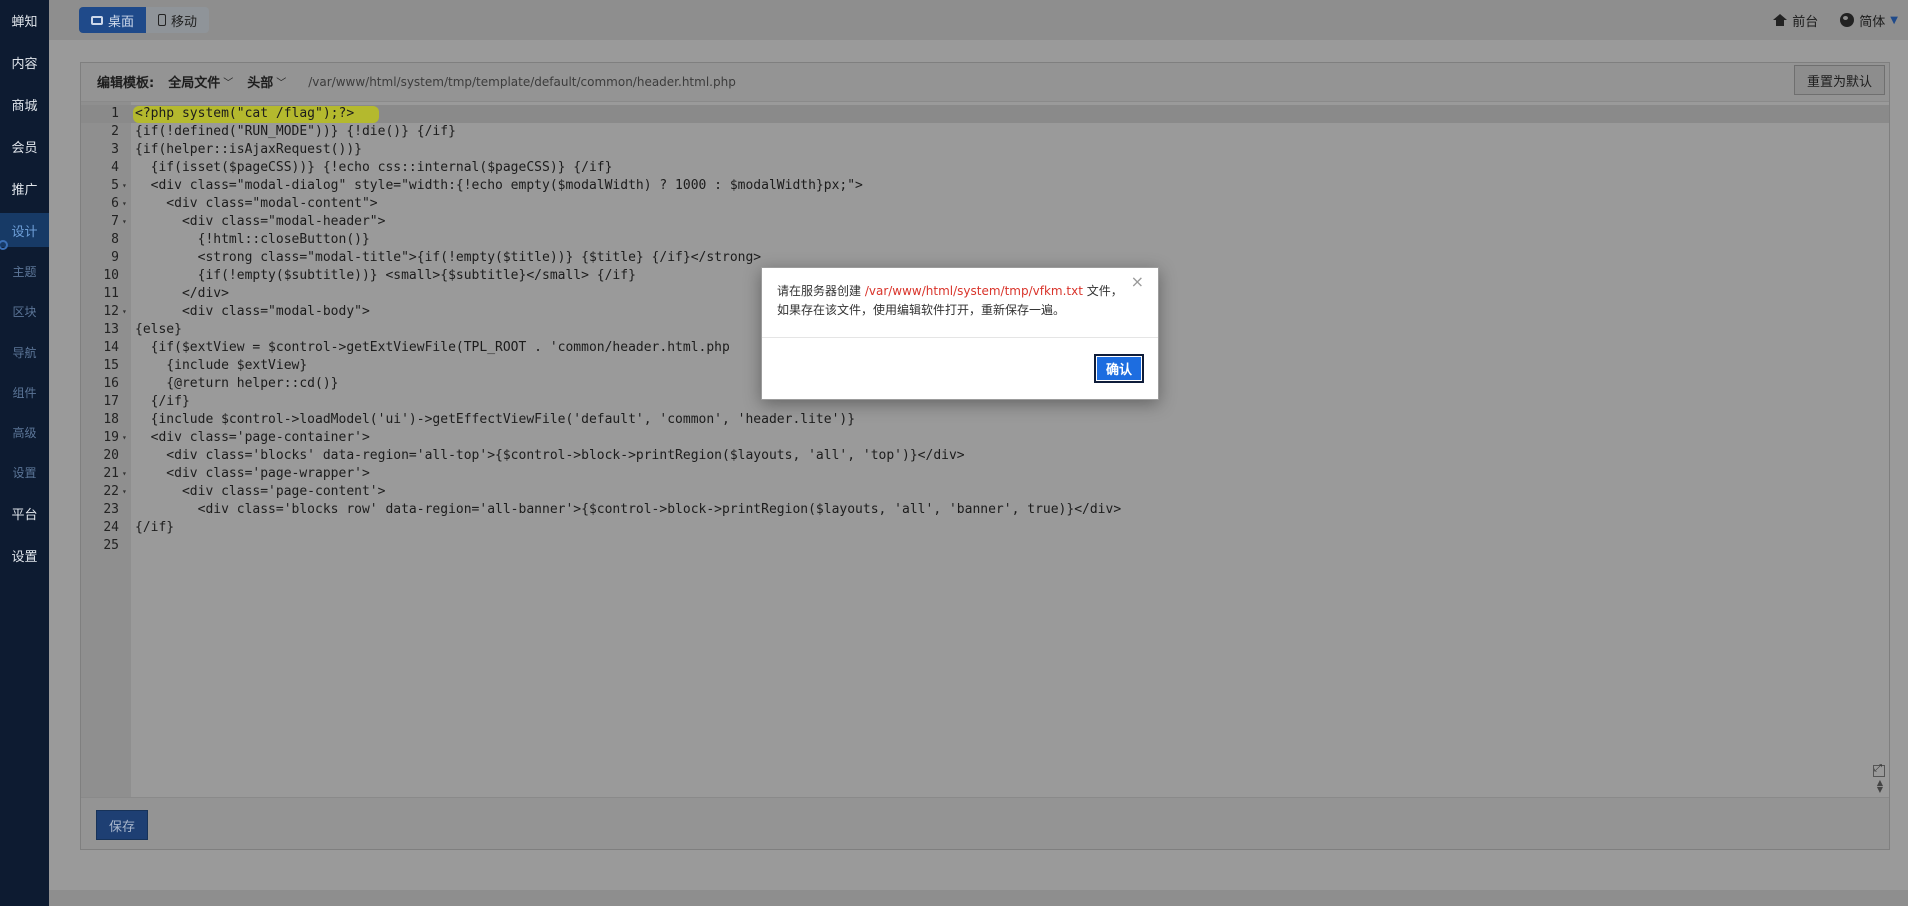 This screenshot has height=906, width=1908. I want to click on top-right-links: 前台 简体 ▼, so click(1835, 20).